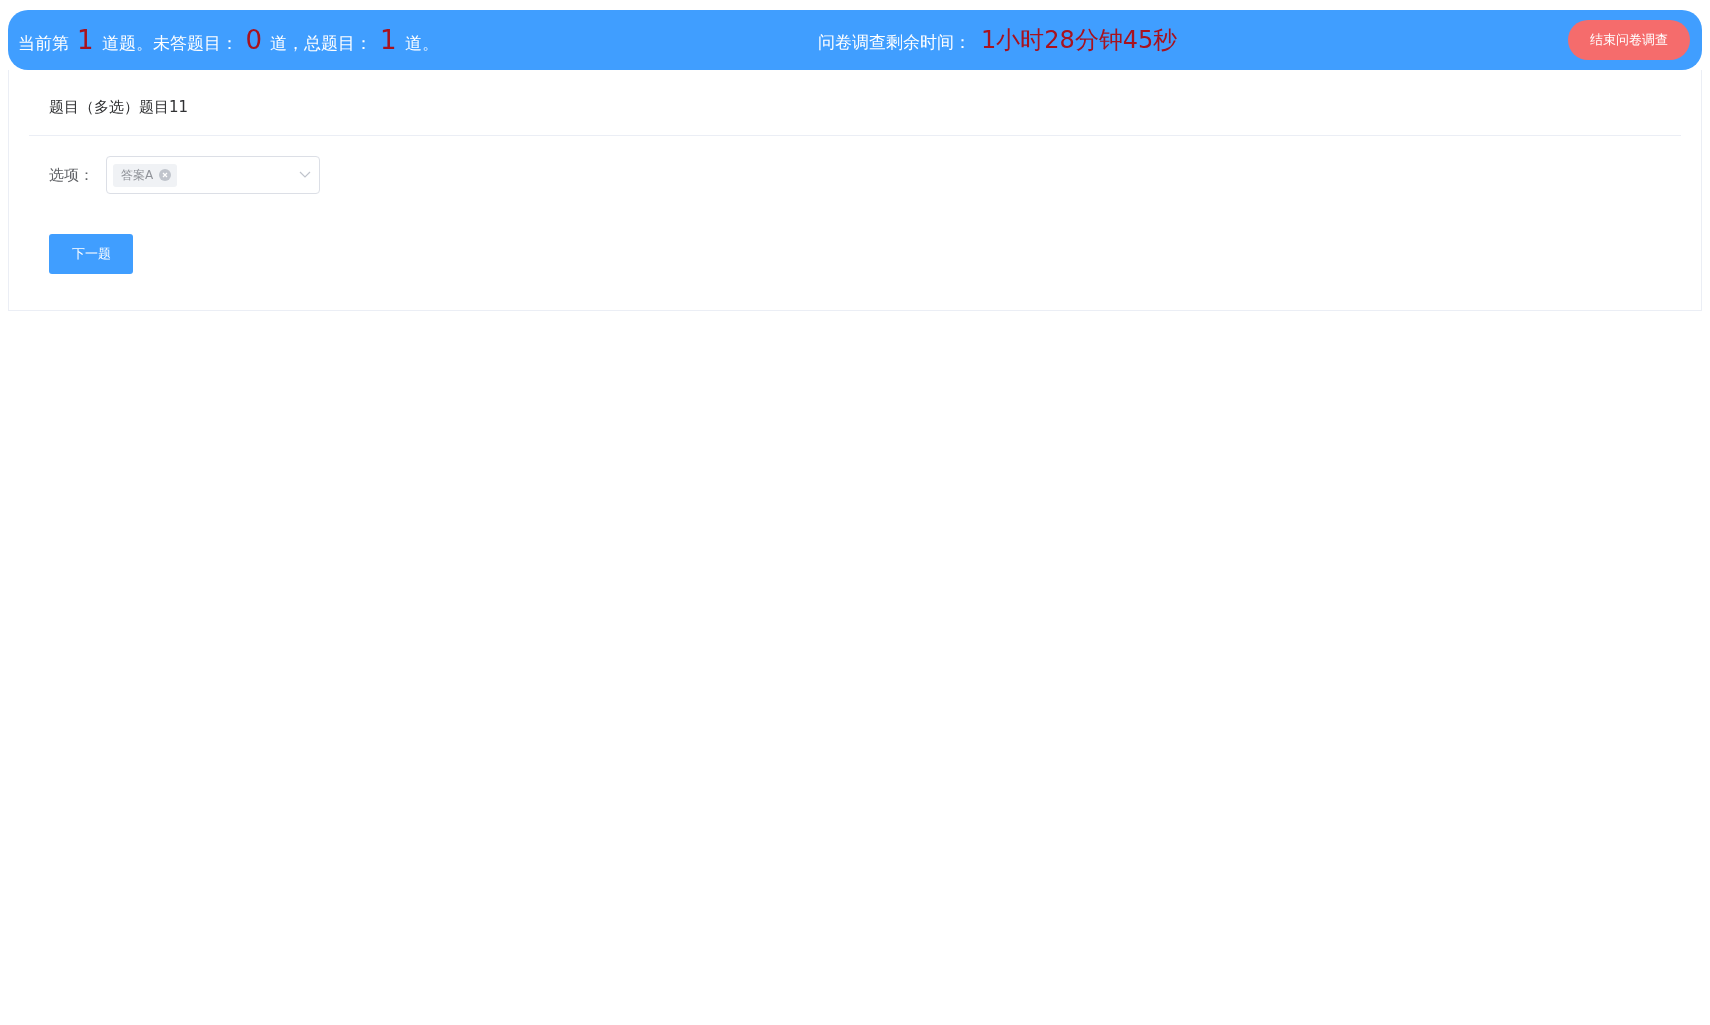  Describe the element at coordinates (91, 254) in the screenshot. I see `next-question-button: 下一题` at that location.